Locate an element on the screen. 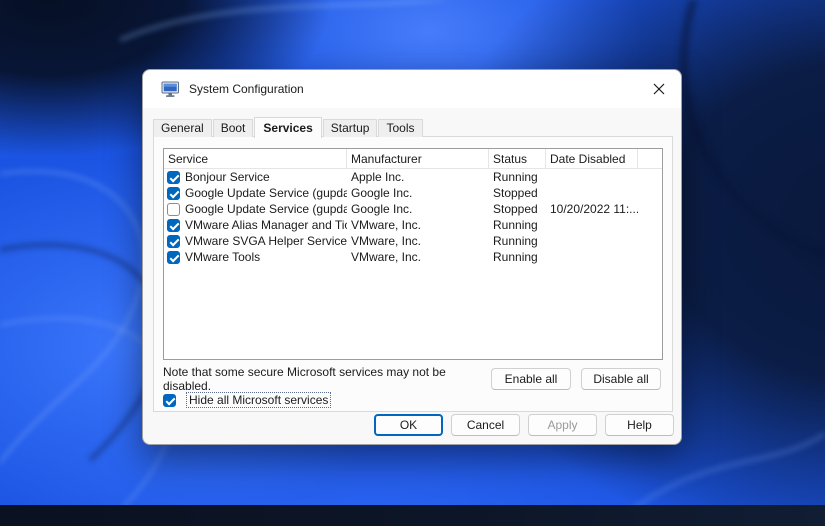  close-button is located at coordinates (658, 89).